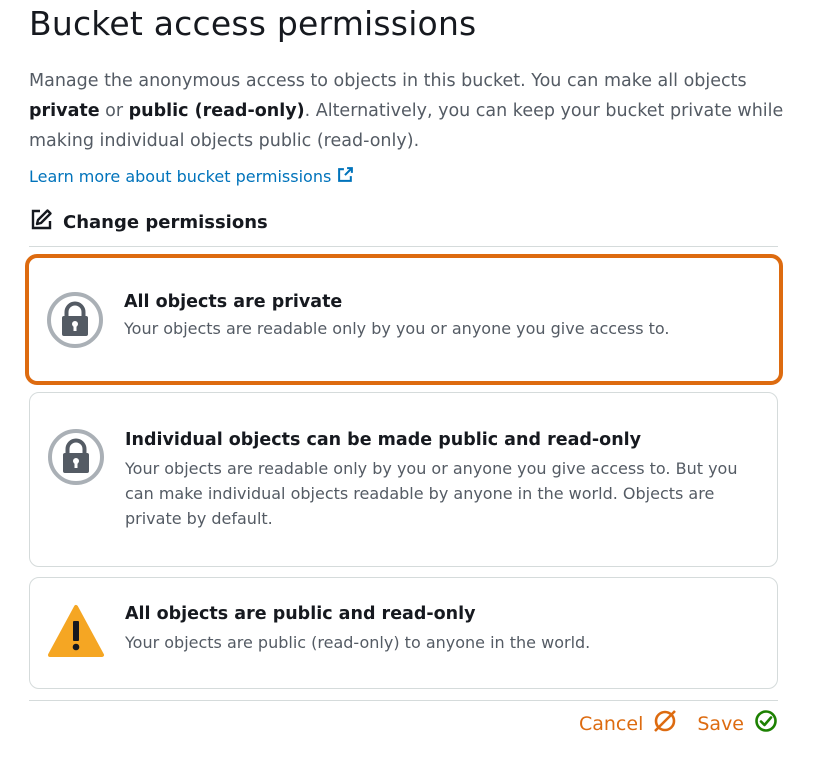  Describe the element at coordinates (64, 111) in the screenshot. I see `private-term: private` at that location.